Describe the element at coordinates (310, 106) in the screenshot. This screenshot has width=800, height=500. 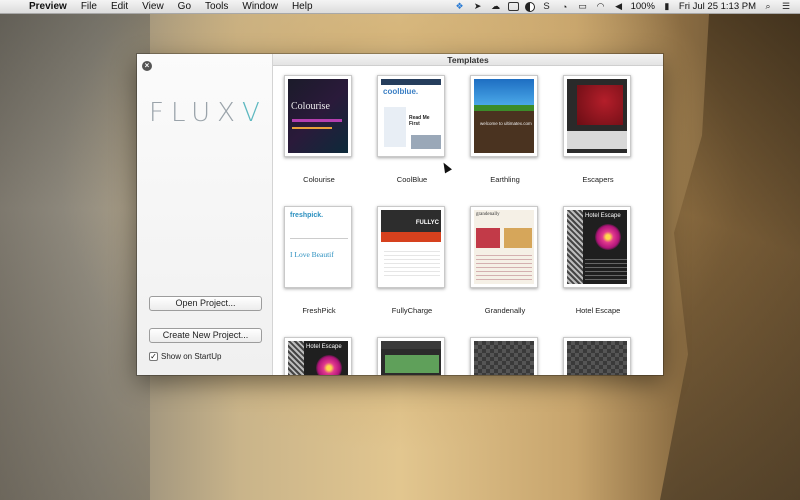
I see `thumb-colourise-heading: Colourise` at that location.